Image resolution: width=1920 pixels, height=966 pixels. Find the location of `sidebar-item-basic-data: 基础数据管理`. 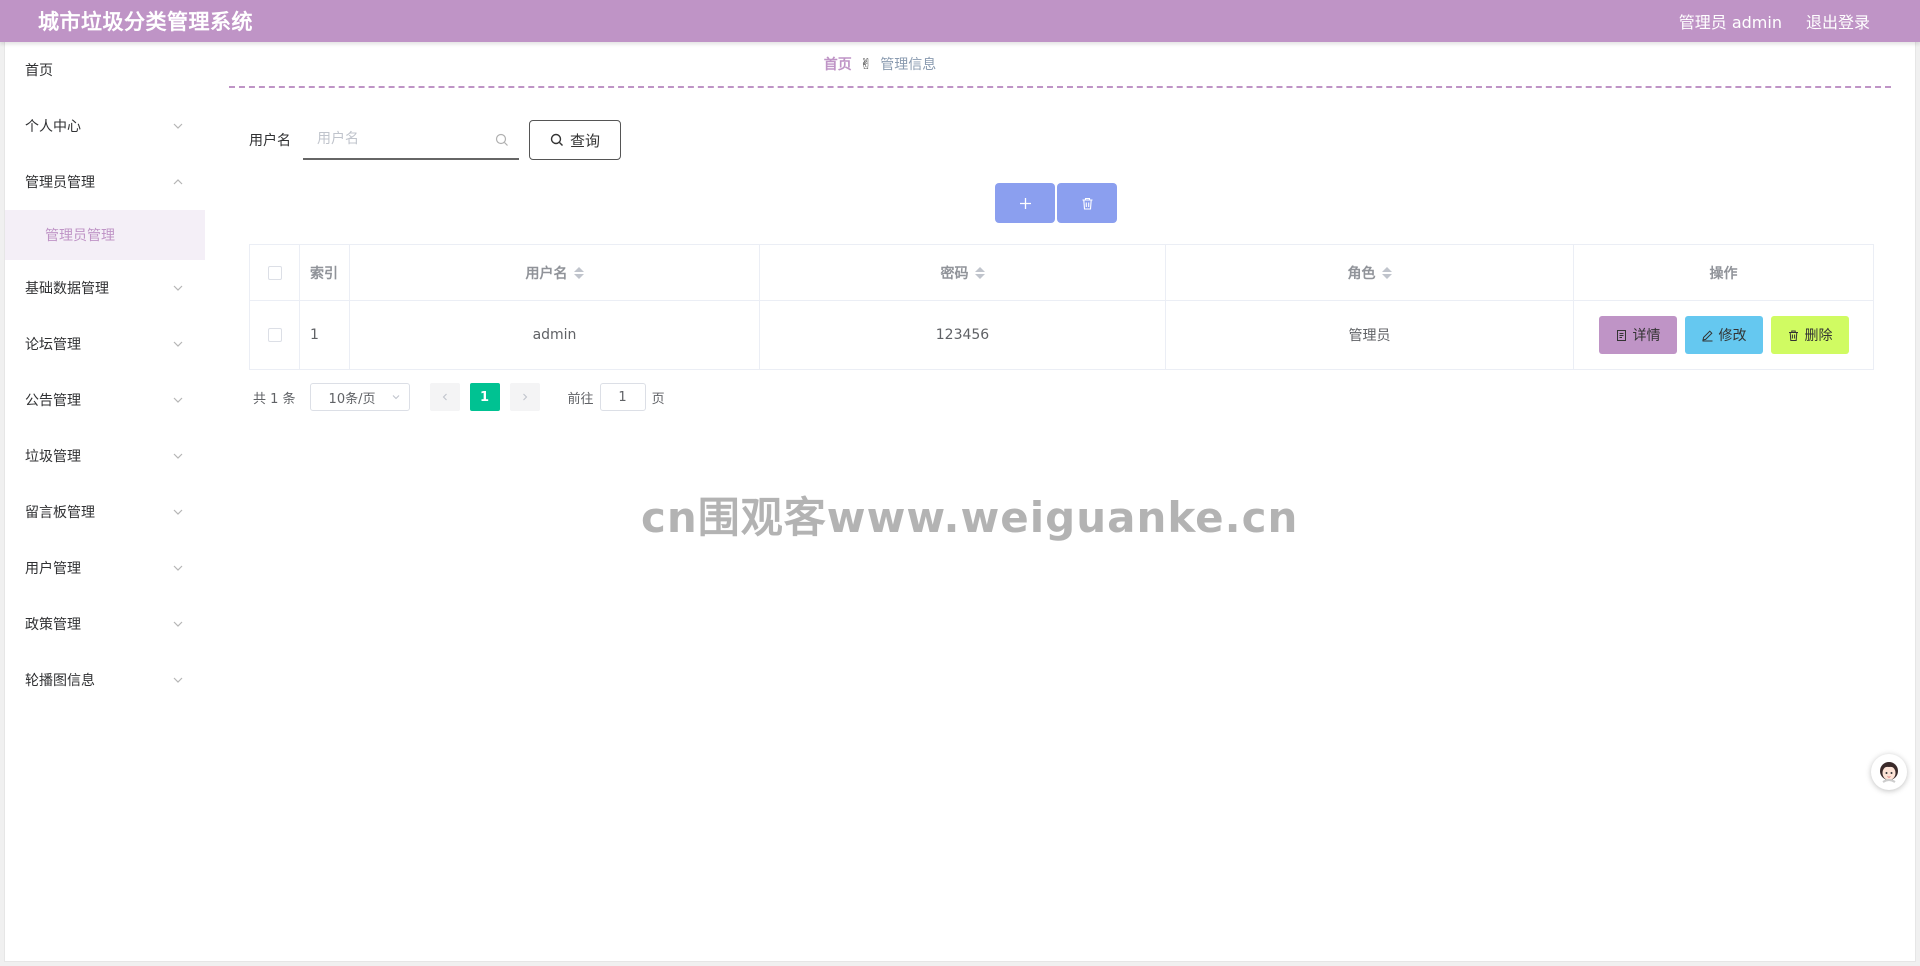

sidebar-item-basic-data: 基础数据管理 is located at coordinates (105, 288).